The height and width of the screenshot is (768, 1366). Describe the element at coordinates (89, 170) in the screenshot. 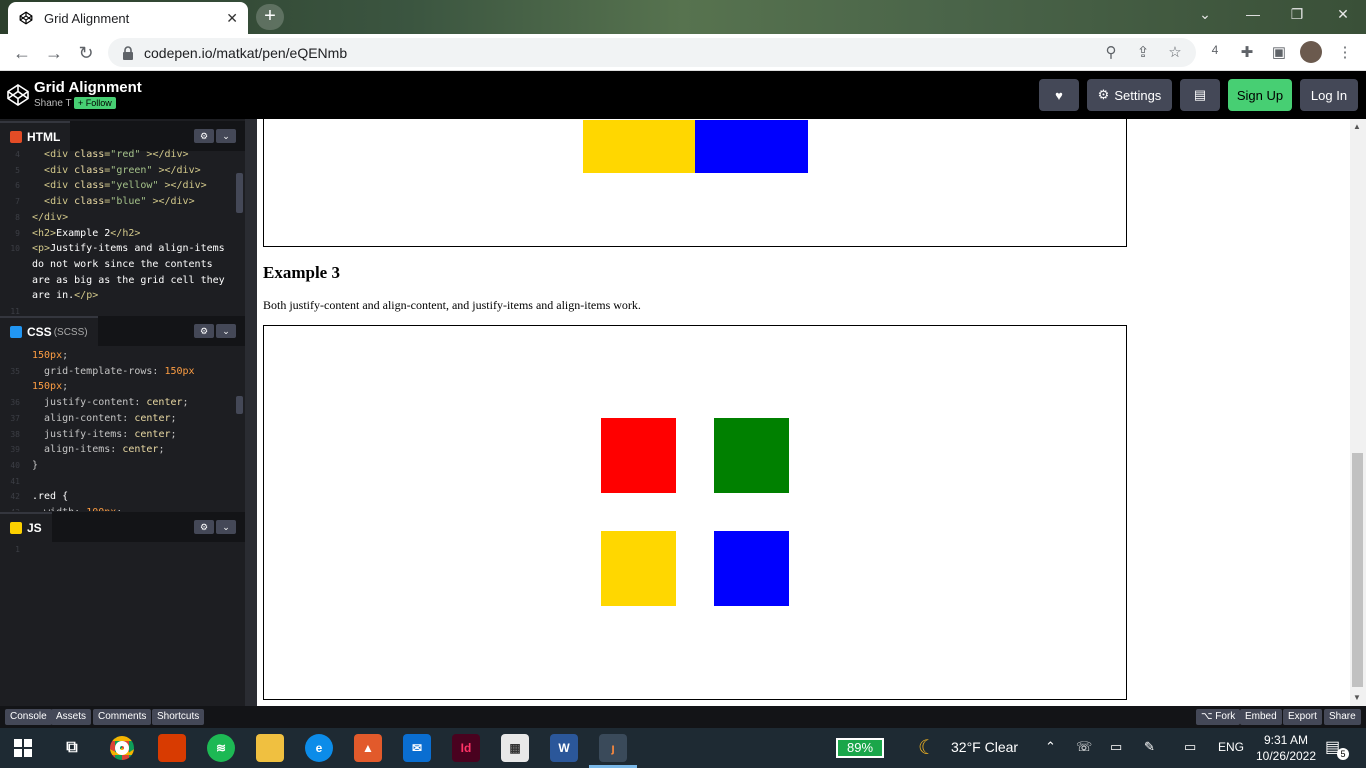

I see `code-token: class` at that location.